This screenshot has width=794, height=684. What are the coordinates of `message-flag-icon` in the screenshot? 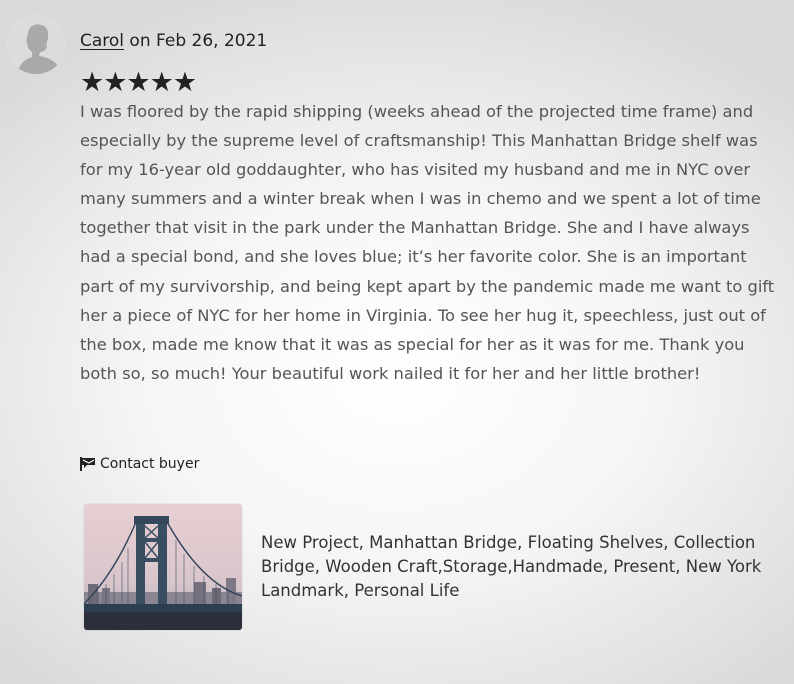 It's located at (87, 464).